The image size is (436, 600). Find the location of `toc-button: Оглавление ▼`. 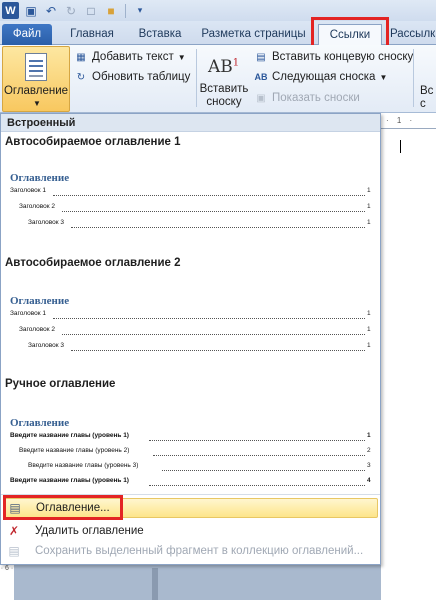

toc-button: Оглавление ▼ is located at coordinates (36, 79).